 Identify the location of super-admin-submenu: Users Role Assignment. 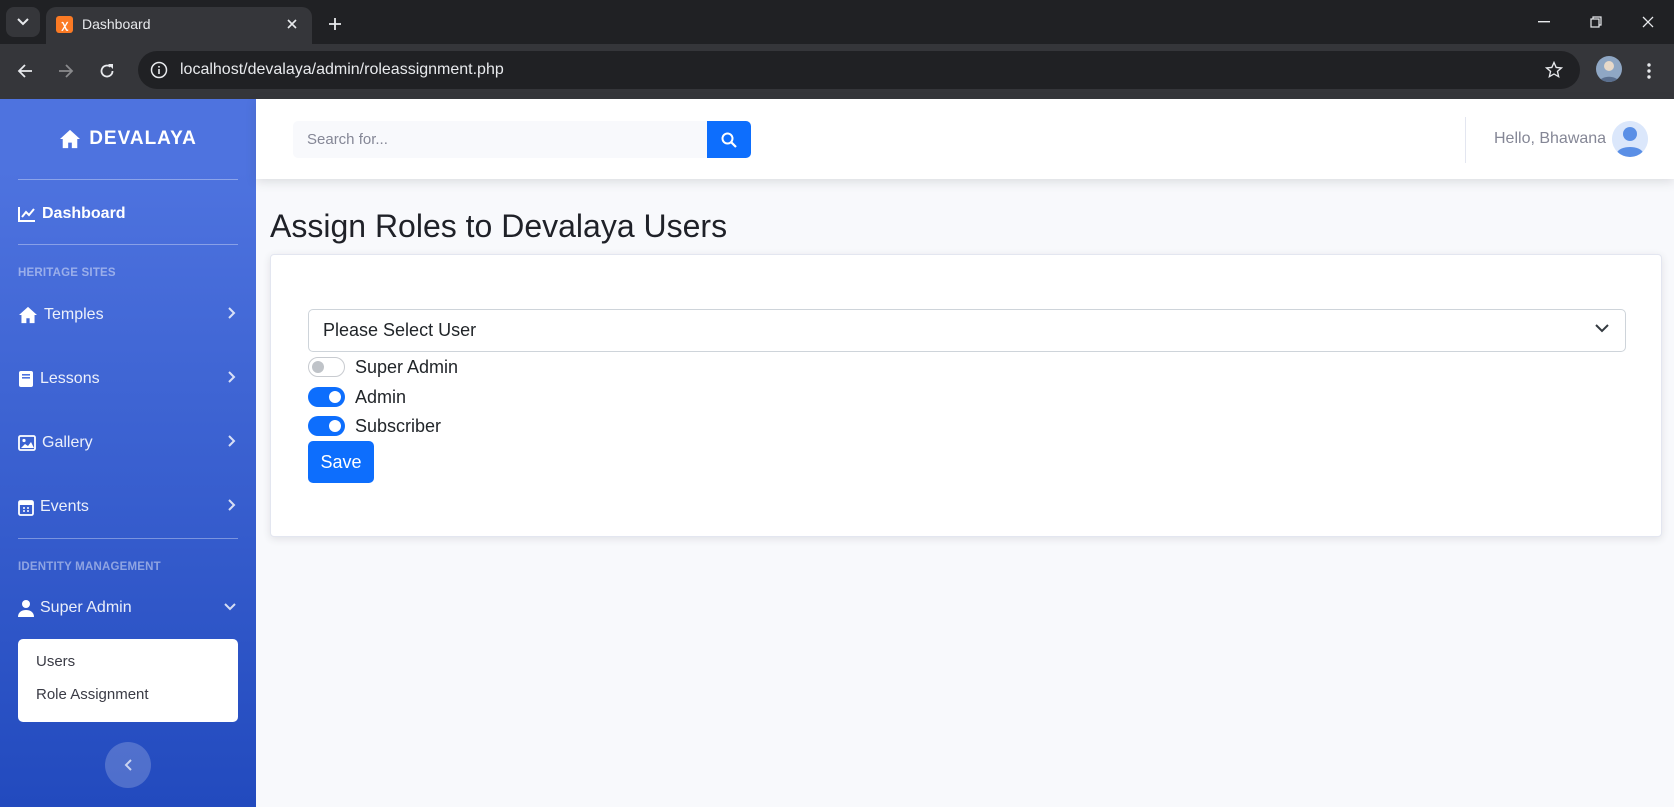
(128, 680).